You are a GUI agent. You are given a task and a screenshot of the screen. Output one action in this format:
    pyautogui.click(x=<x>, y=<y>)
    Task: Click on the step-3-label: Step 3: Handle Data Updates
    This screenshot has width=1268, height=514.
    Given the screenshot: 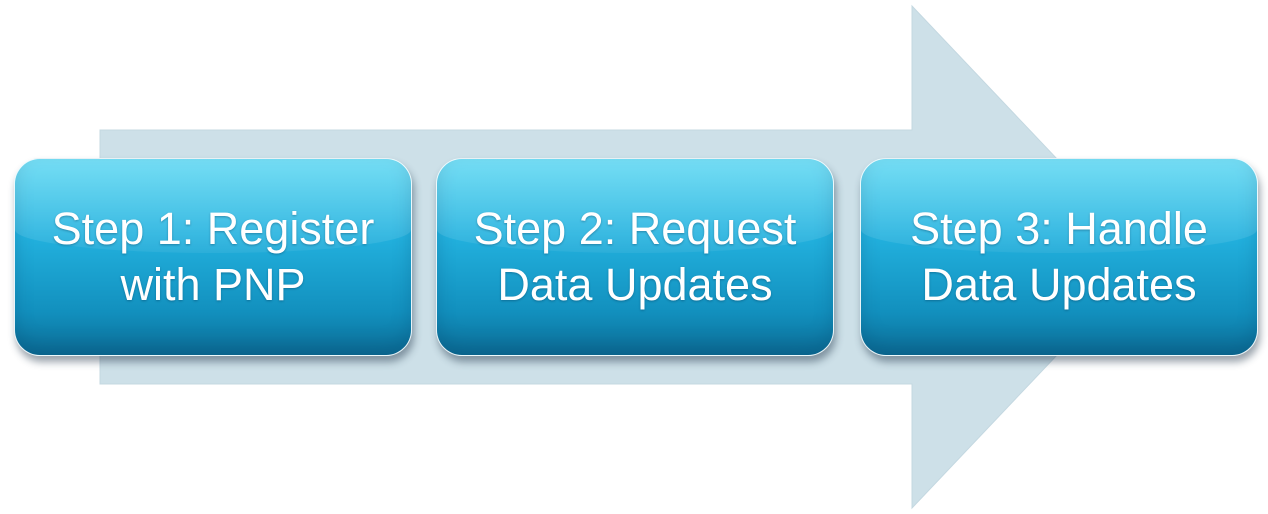 What is the action you would take?
    pyautogui.click(x=1059, y=256)
    